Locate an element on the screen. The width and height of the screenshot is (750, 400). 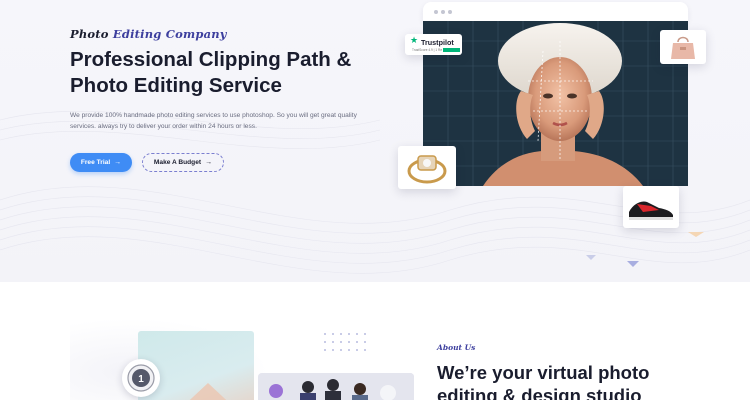
team-photo is located at coordinates (336, 386).